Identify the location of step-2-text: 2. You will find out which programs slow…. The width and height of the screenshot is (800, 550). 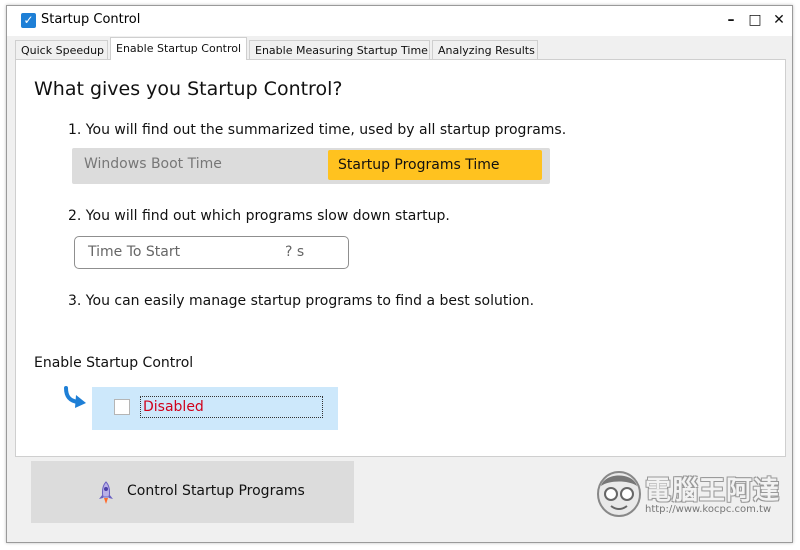
(259, 216).